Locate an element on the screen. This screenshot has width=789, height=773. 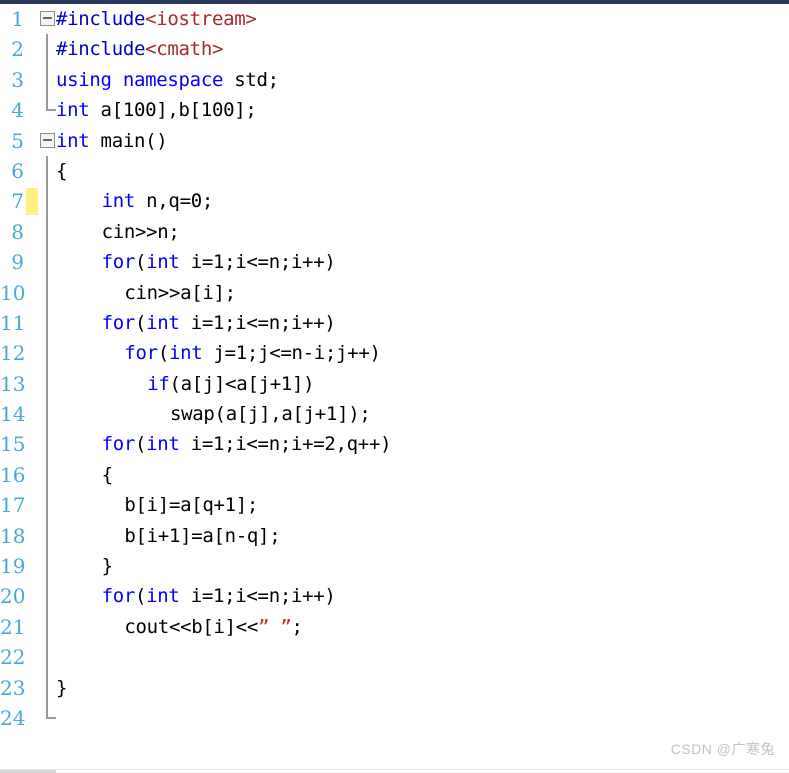
code-line: 21 cout<<b[i]<<” ”; is located at coordinates (394, 627).